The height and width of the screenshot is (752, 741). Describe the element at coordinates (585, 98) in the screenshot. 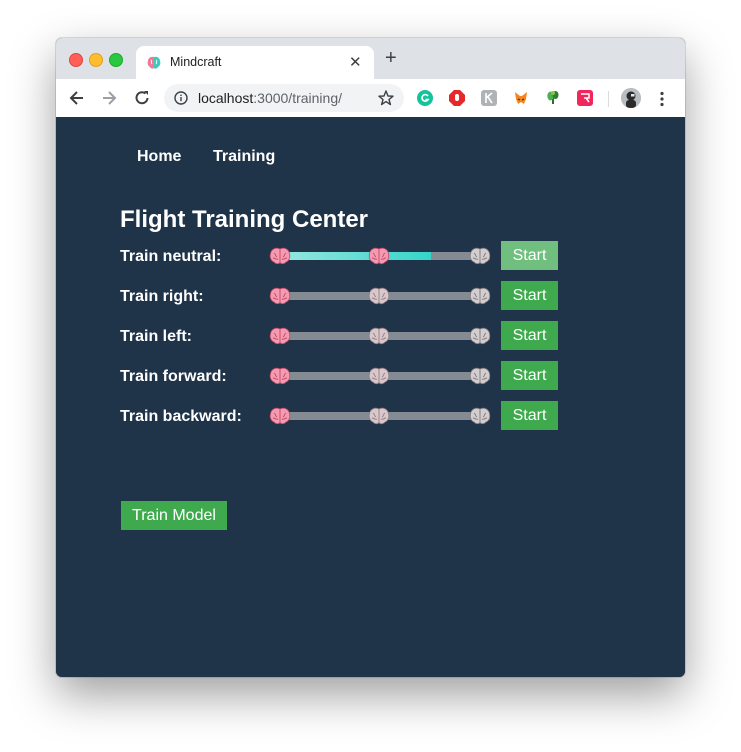

I see `pink-ext-icon` at that location.